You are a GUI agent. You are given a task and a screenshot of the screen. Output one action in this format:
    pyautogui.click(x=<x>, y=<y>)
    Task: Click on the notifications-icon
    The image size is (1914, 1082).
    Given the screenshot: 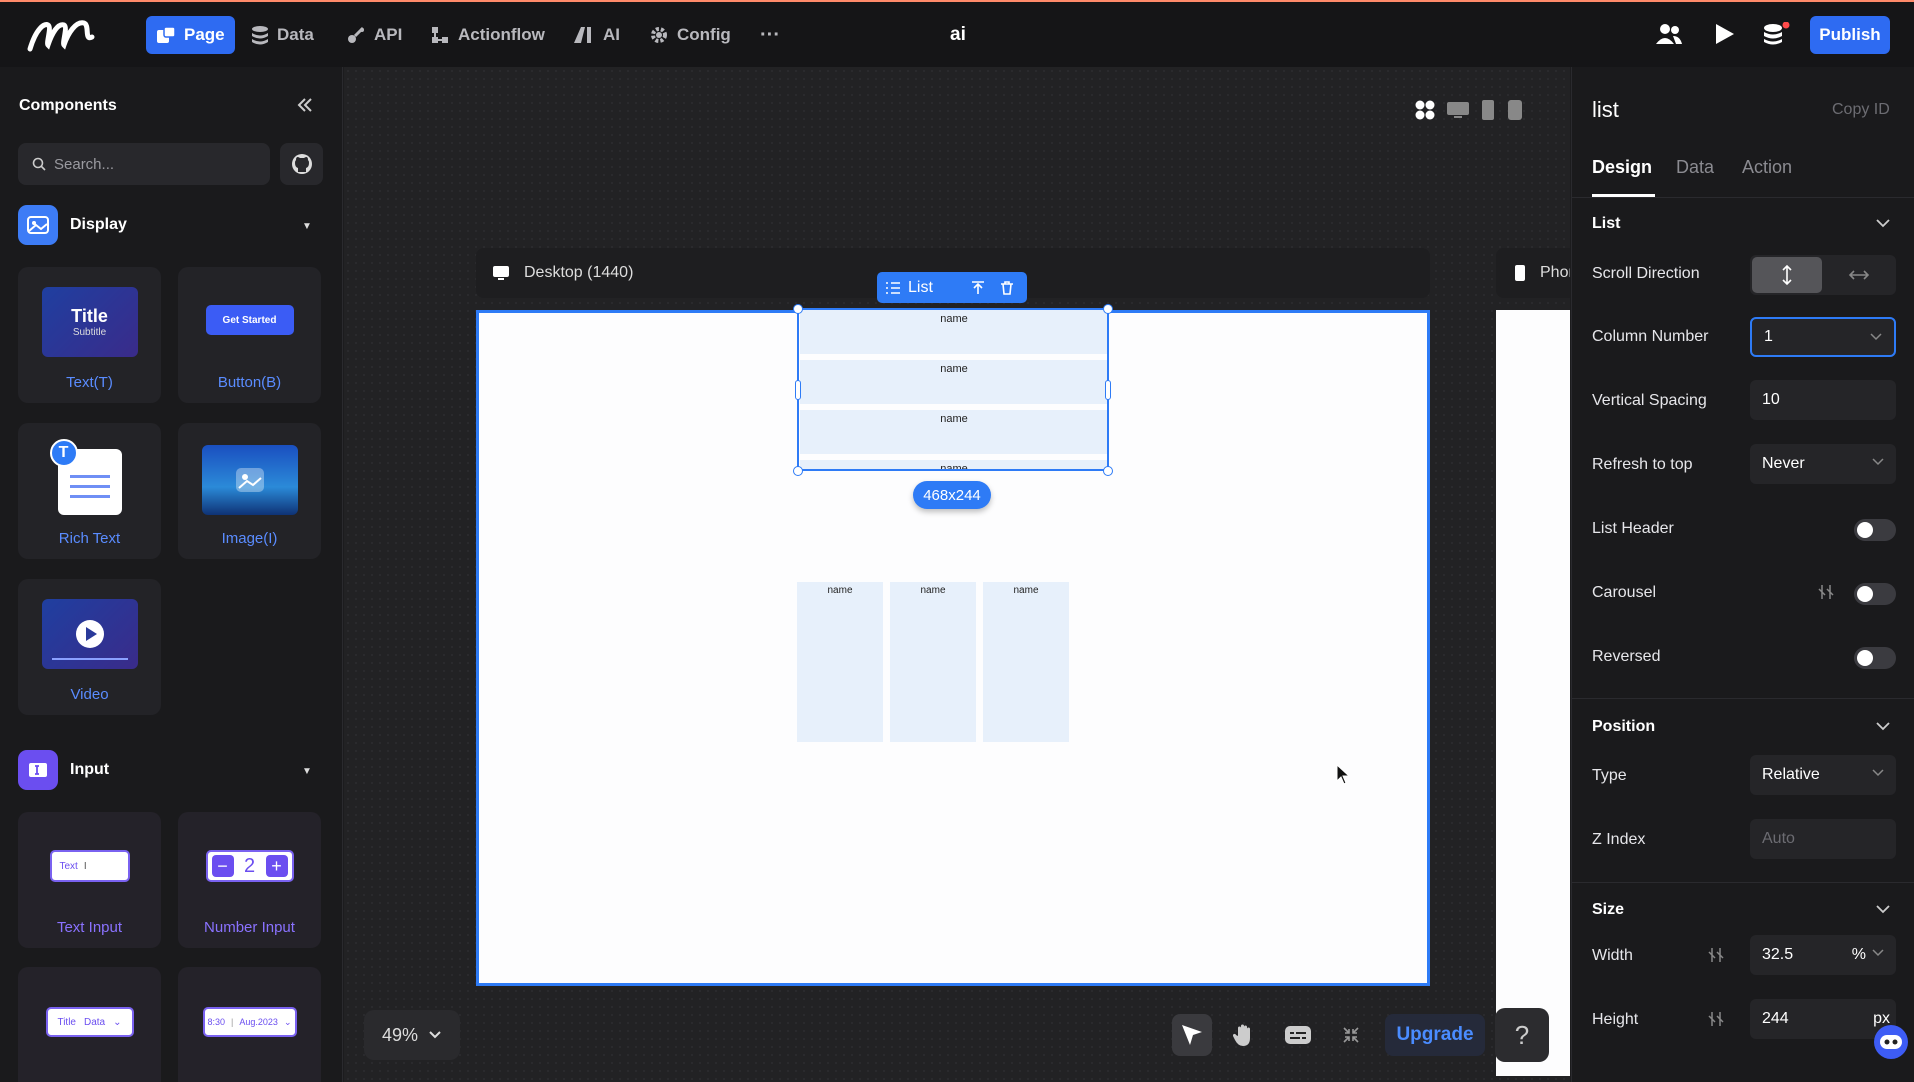 What is the action you would take?
    pyautogui.click(x=1776, y=35)
    